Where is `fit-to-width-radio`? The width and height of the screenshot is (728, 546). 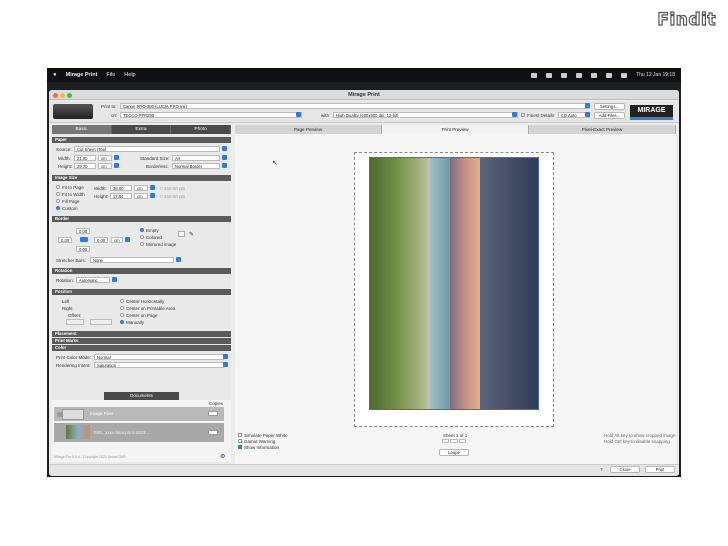
fit-to-width-radio is located at coordinates (58, 194).